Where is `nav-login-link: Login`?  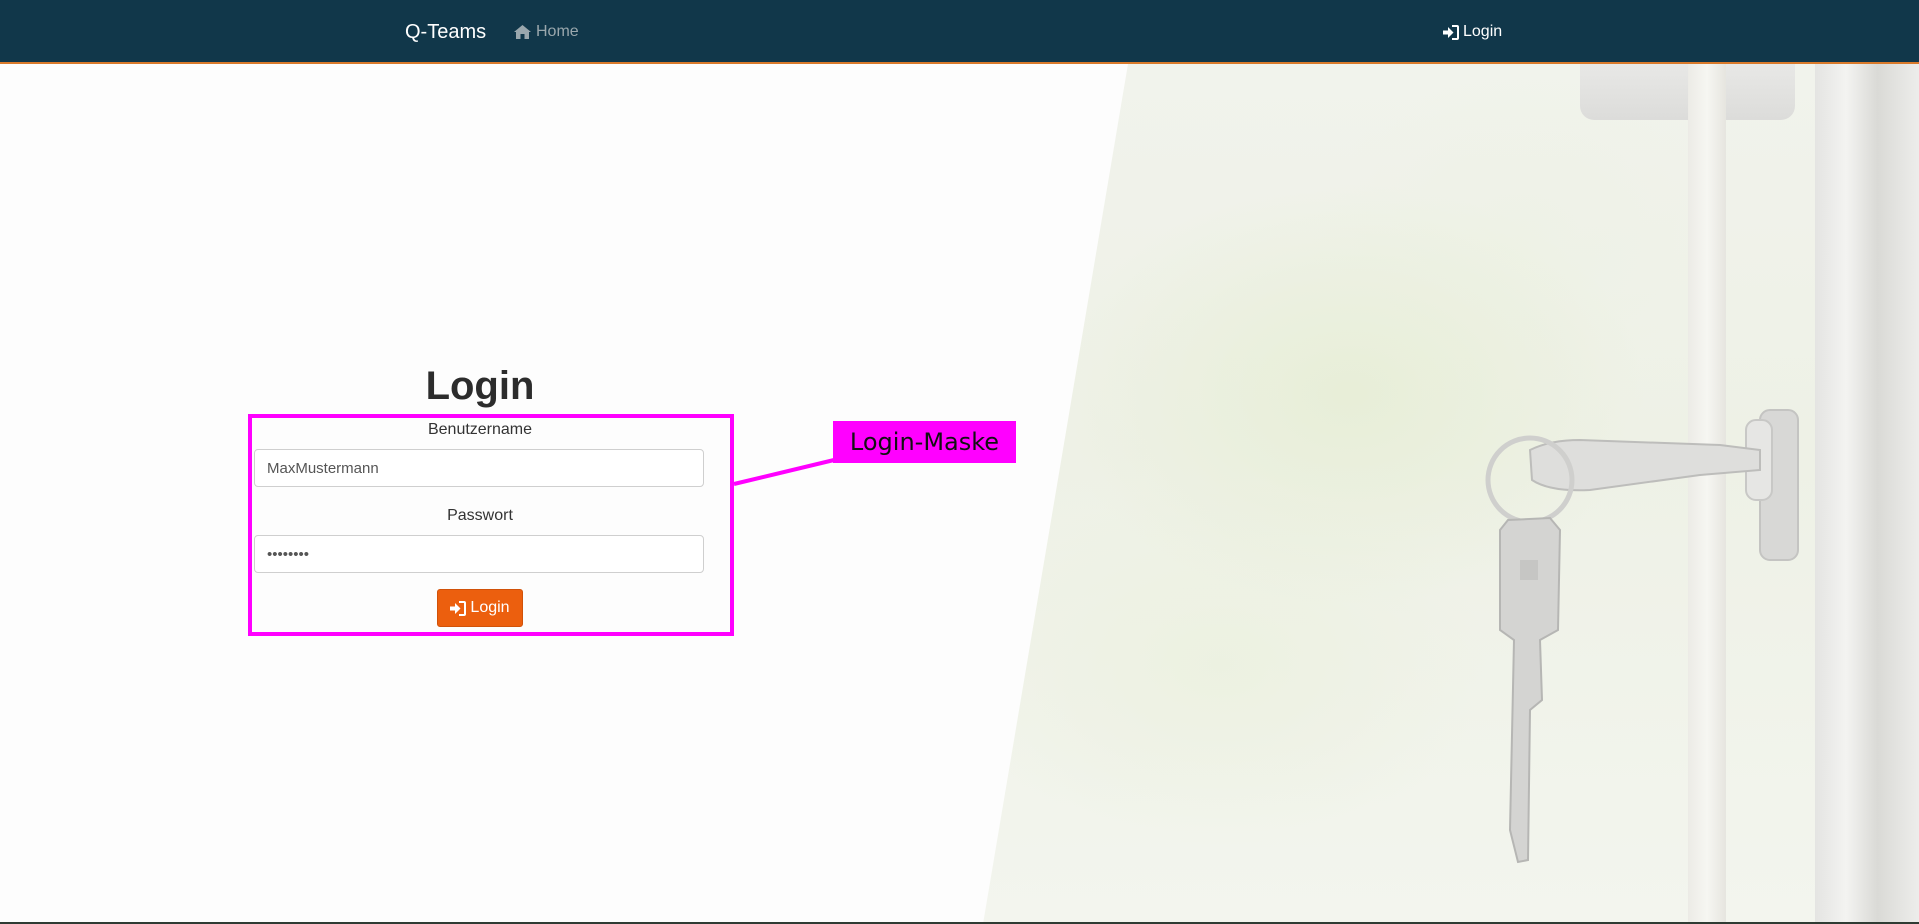 nav-login-link: Login is located at coordinates (1472, 32).